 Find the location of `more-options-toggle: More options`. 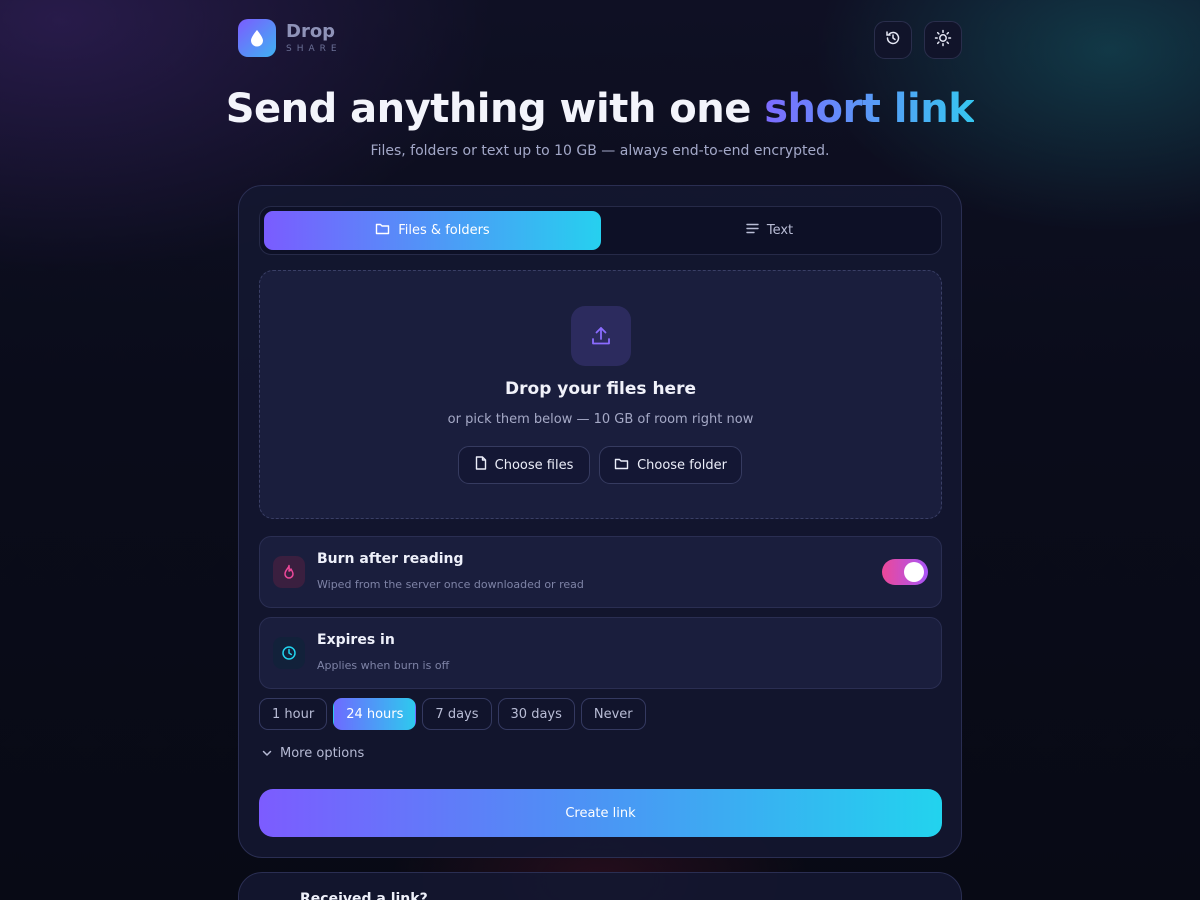

more-options-toggle: More options is located at coordinates (313, 753).